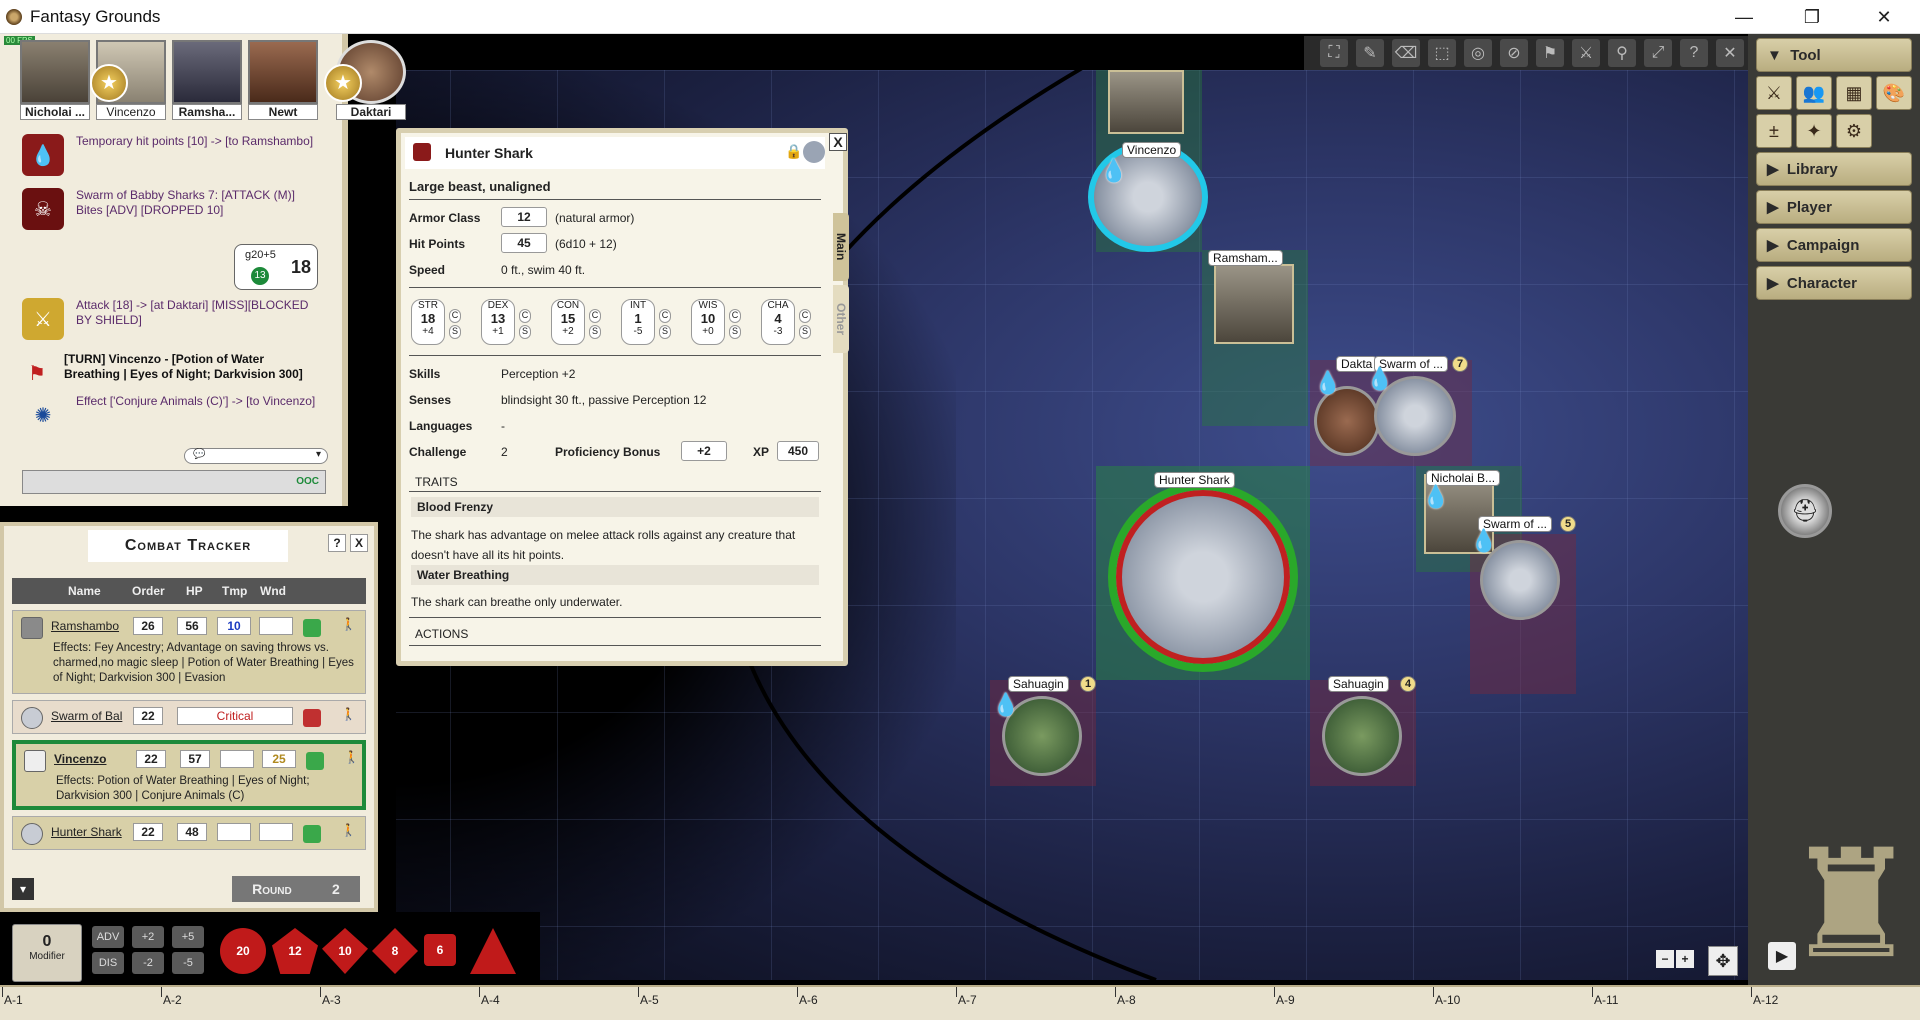 The width and height of the screenshot is (1920, 1020). Describe the element at coordinates (543, 270) in the screenshot. I see `speed-value: 0 ft., swim 40 ft.` at that location.